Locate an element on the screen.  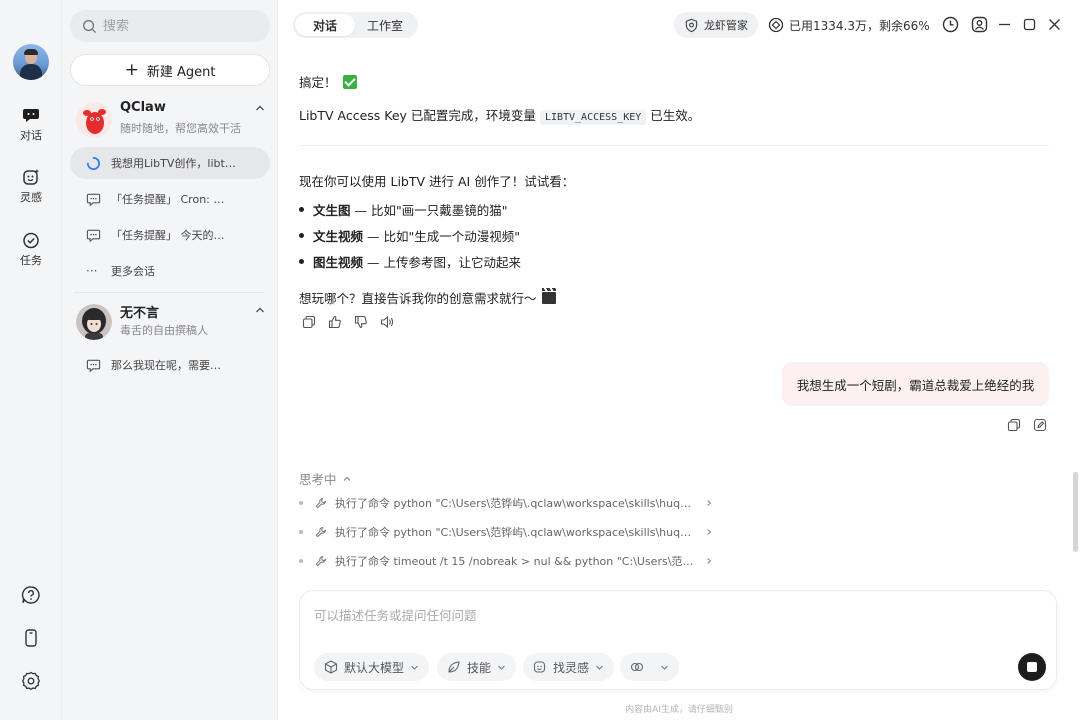
bullet-item: 图生视频 — 上传参考图，让它动起来 is located at coordinates (417, 261).